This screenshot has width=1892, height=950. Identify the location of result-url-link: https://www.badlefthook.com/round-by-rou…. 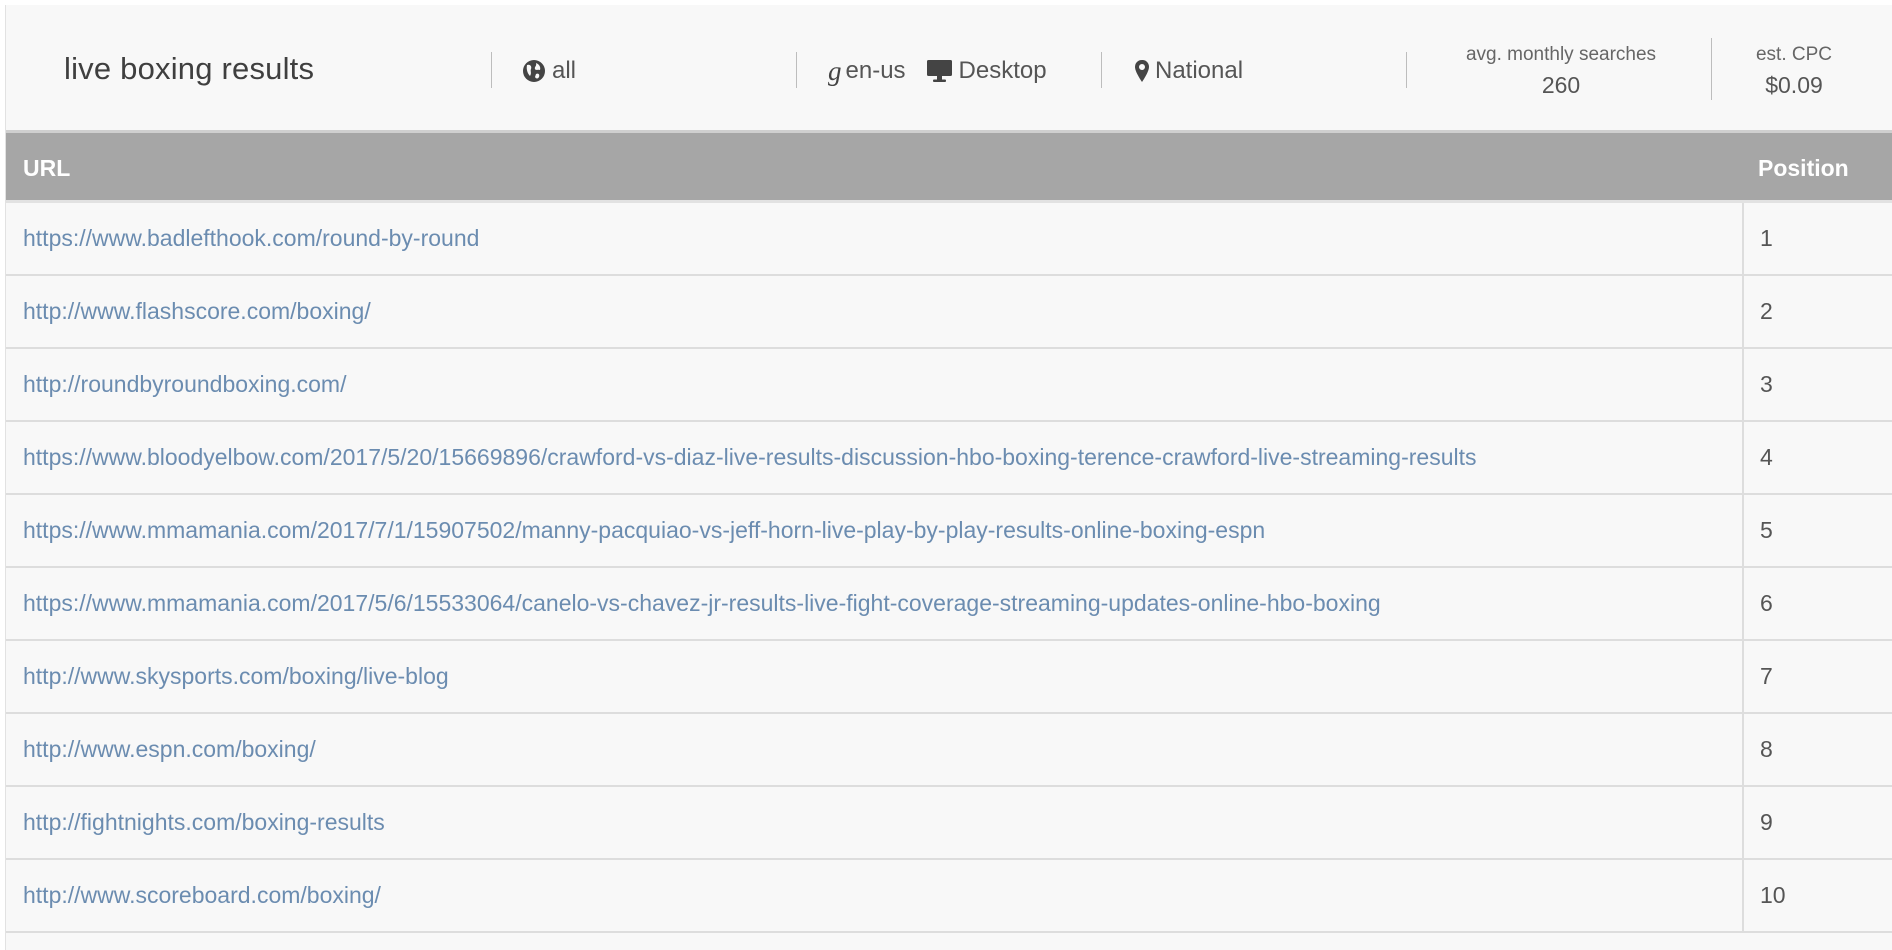
(251, 238).